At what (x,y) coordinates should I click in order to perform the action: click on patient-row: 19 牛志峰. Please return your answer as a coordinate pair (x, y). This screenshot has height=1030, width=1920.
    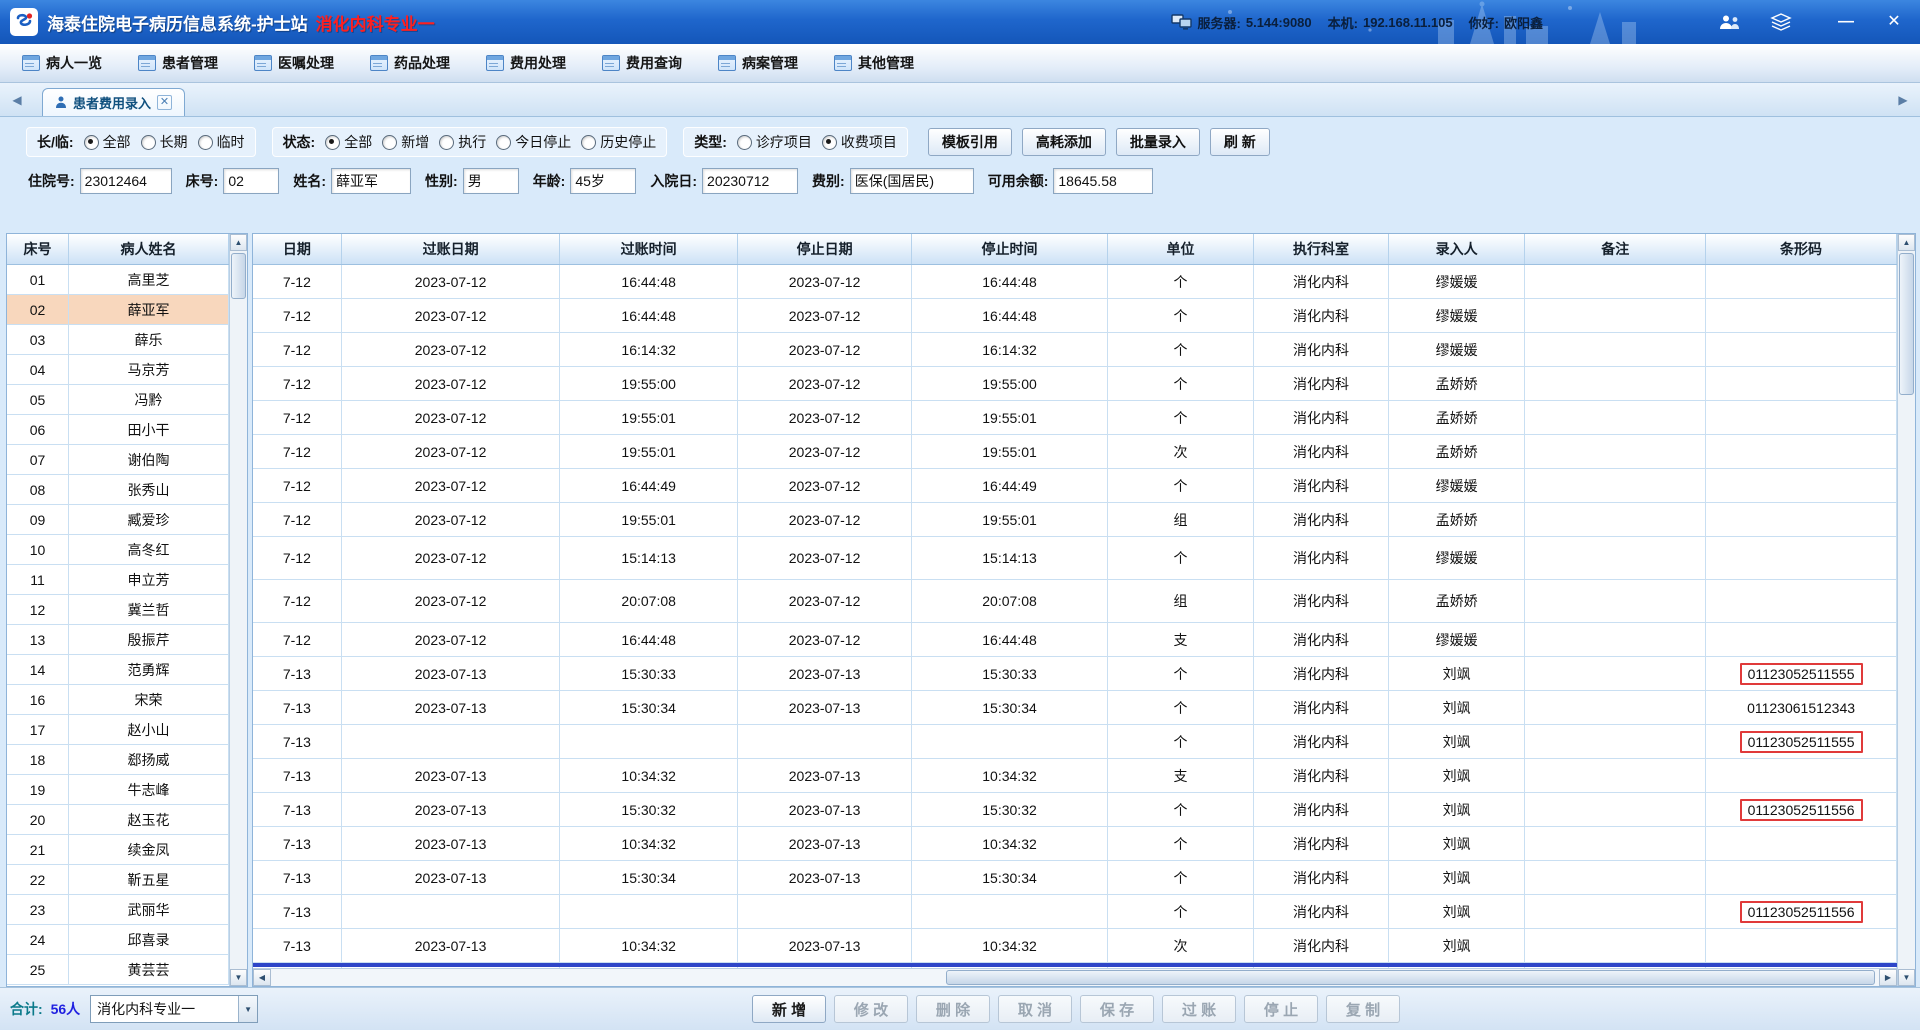
    Looking at the image, I should click on (118, 790).